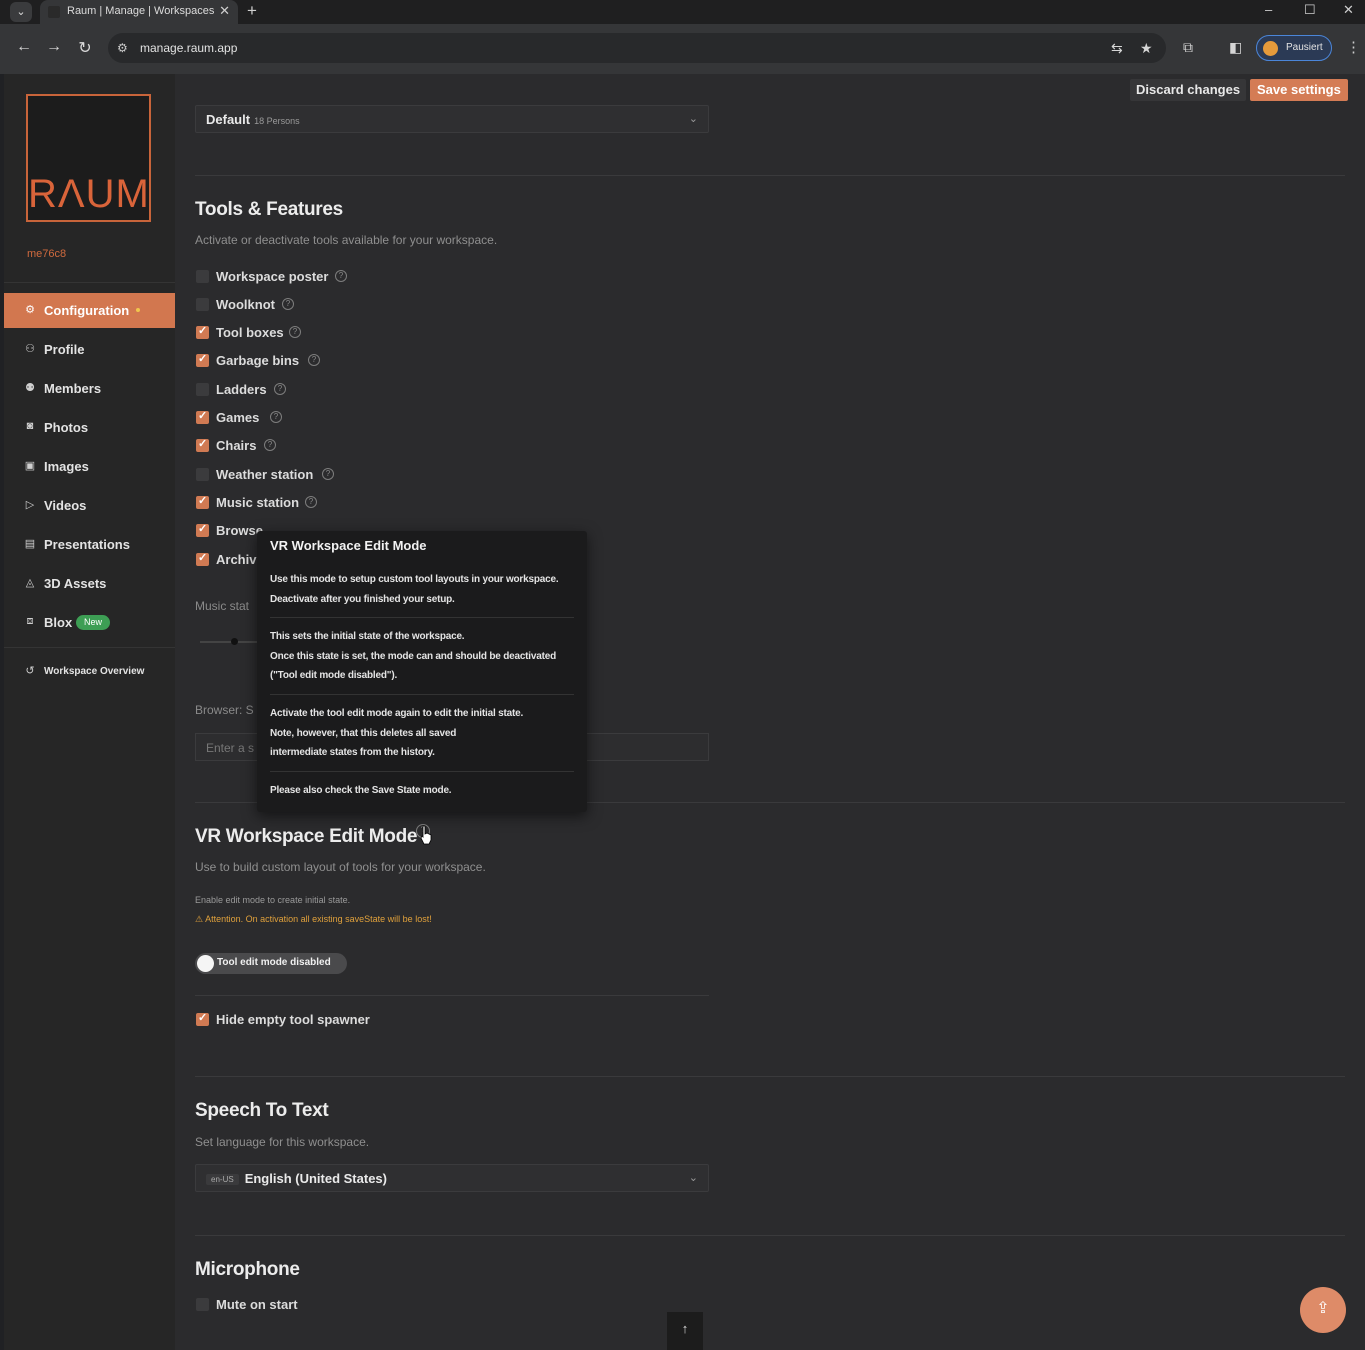 The height and width of the screenshot is (1350, 1365). What do you see at coordinates (293, 1019) in the screenshot?
I see `checkbox-label: Hide empty tool spawner` at bounding box center [293, 1019].